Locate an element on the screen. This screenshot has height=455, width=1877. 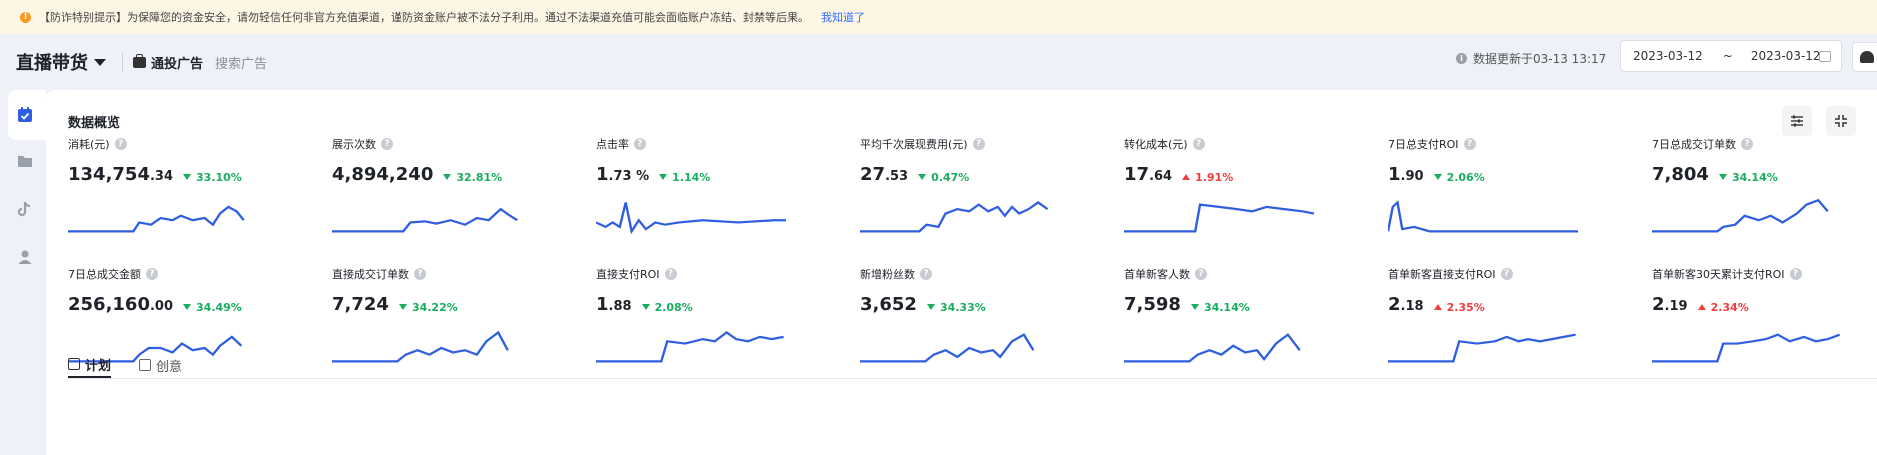
settings-button is located at coordinates (1797, 121).